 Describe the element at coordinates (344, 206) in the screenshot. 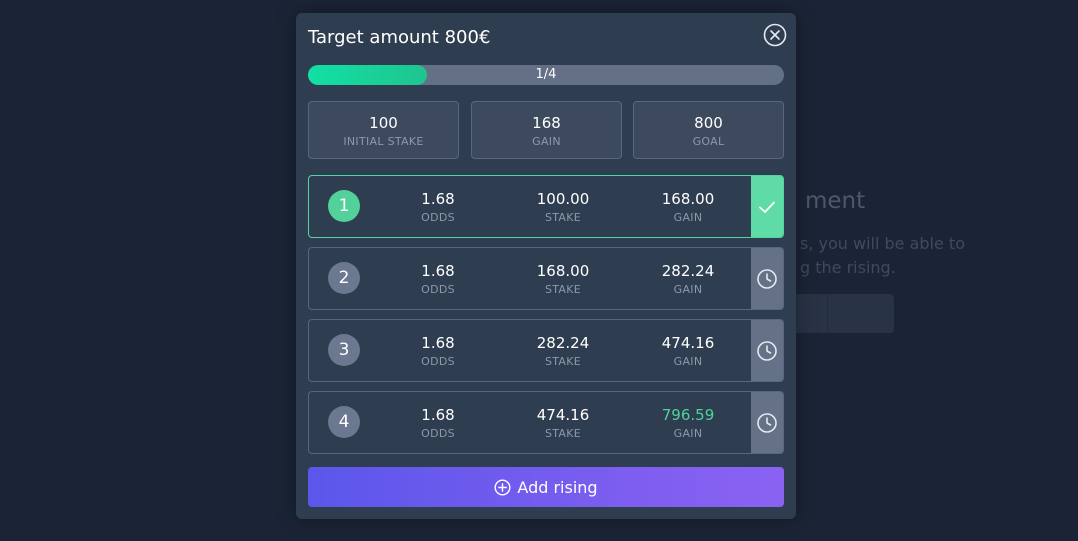

I see `step-number-badge: 1` at that location.